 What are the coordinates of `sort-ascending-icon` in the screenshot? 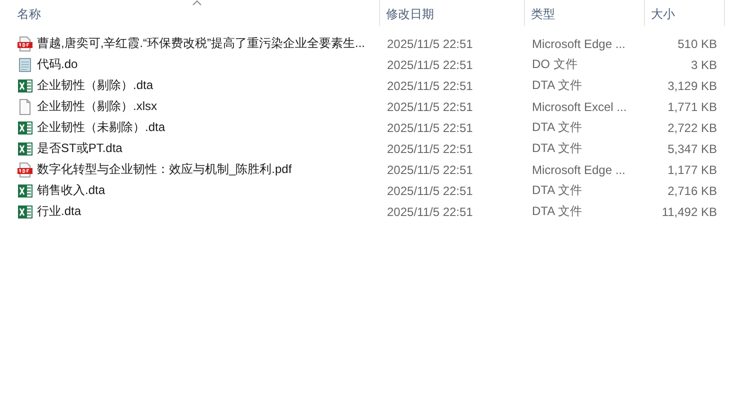 It's located at (197, 3).